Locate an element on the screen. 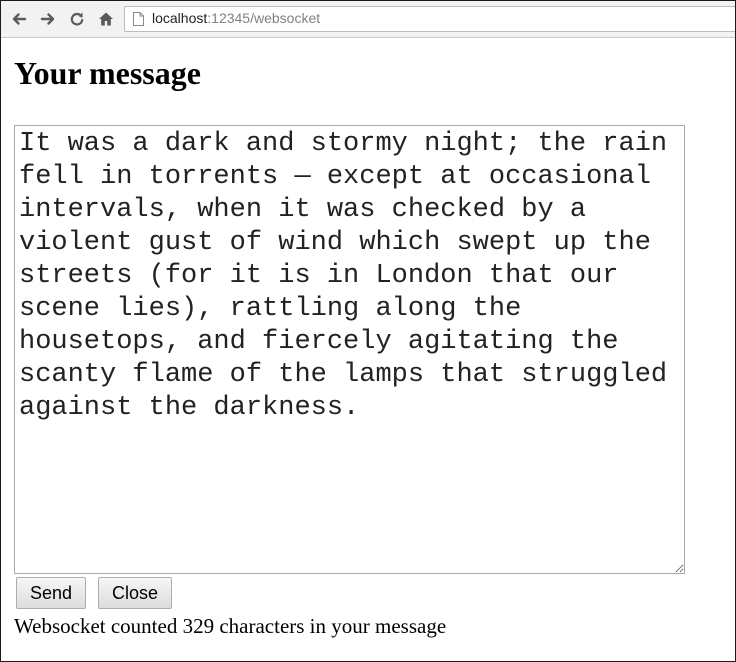 This screenshot has height=662, width=736. browser-toolbar: localhost:12345/websocket is located at coordinates (368, 19).